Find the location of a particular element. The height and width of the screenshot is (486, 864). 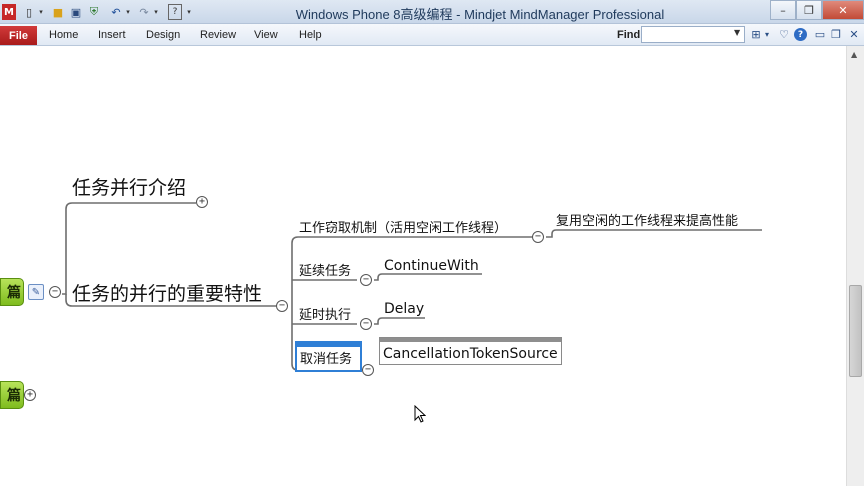

file-tab: File is located at coordinates (18, 35).